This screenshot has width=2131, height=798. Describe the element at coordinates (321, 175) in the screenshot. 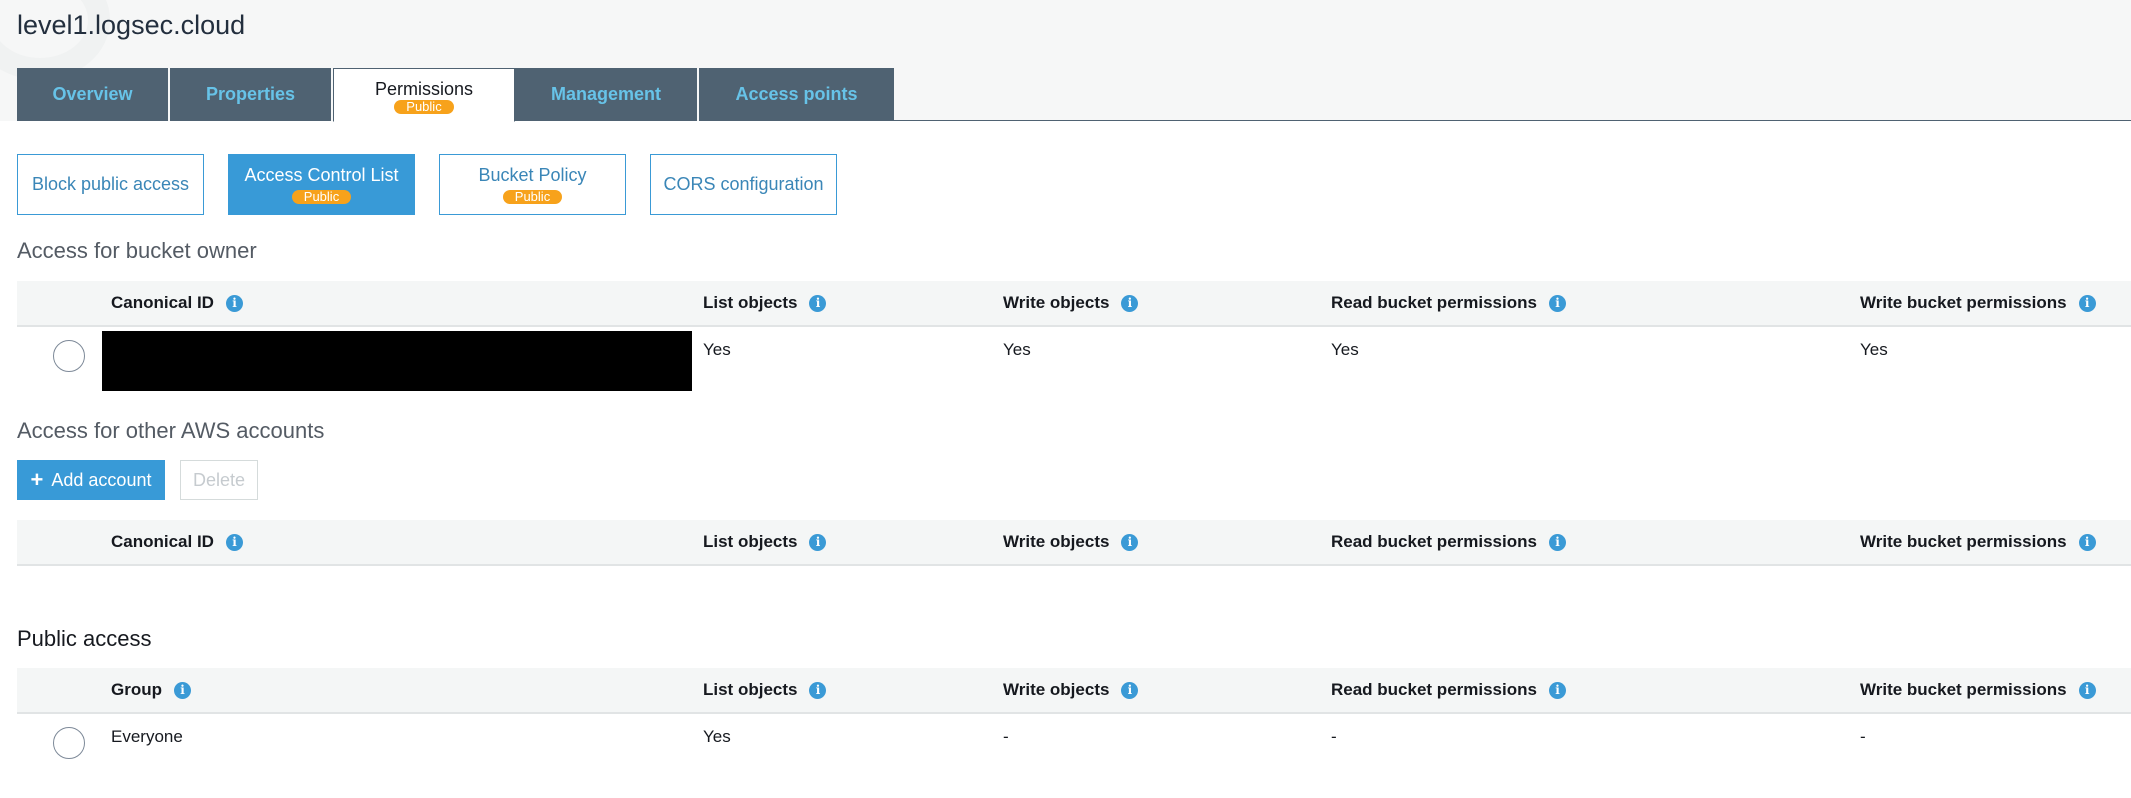

I see `subtab-label: Access Control List` at that location.